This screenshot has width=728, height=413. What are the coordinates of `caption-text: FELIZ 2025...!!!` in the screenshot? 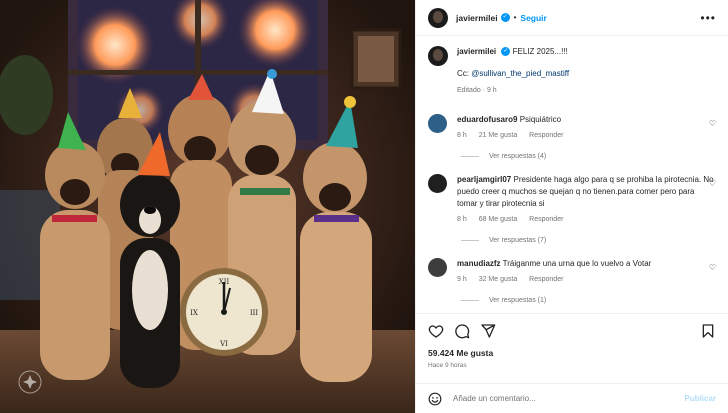 It's located at (540, 51).